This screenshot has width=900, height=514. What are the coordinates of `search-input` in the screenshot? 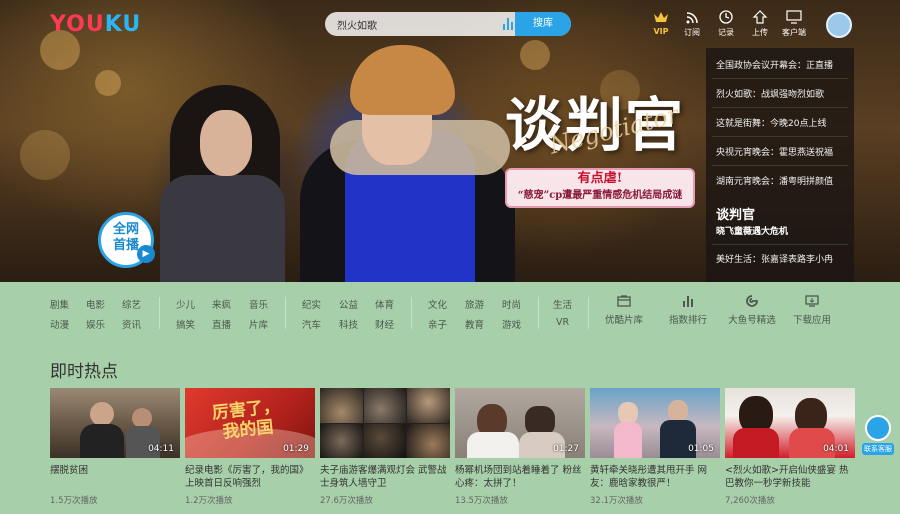 It's located at (420, 24).